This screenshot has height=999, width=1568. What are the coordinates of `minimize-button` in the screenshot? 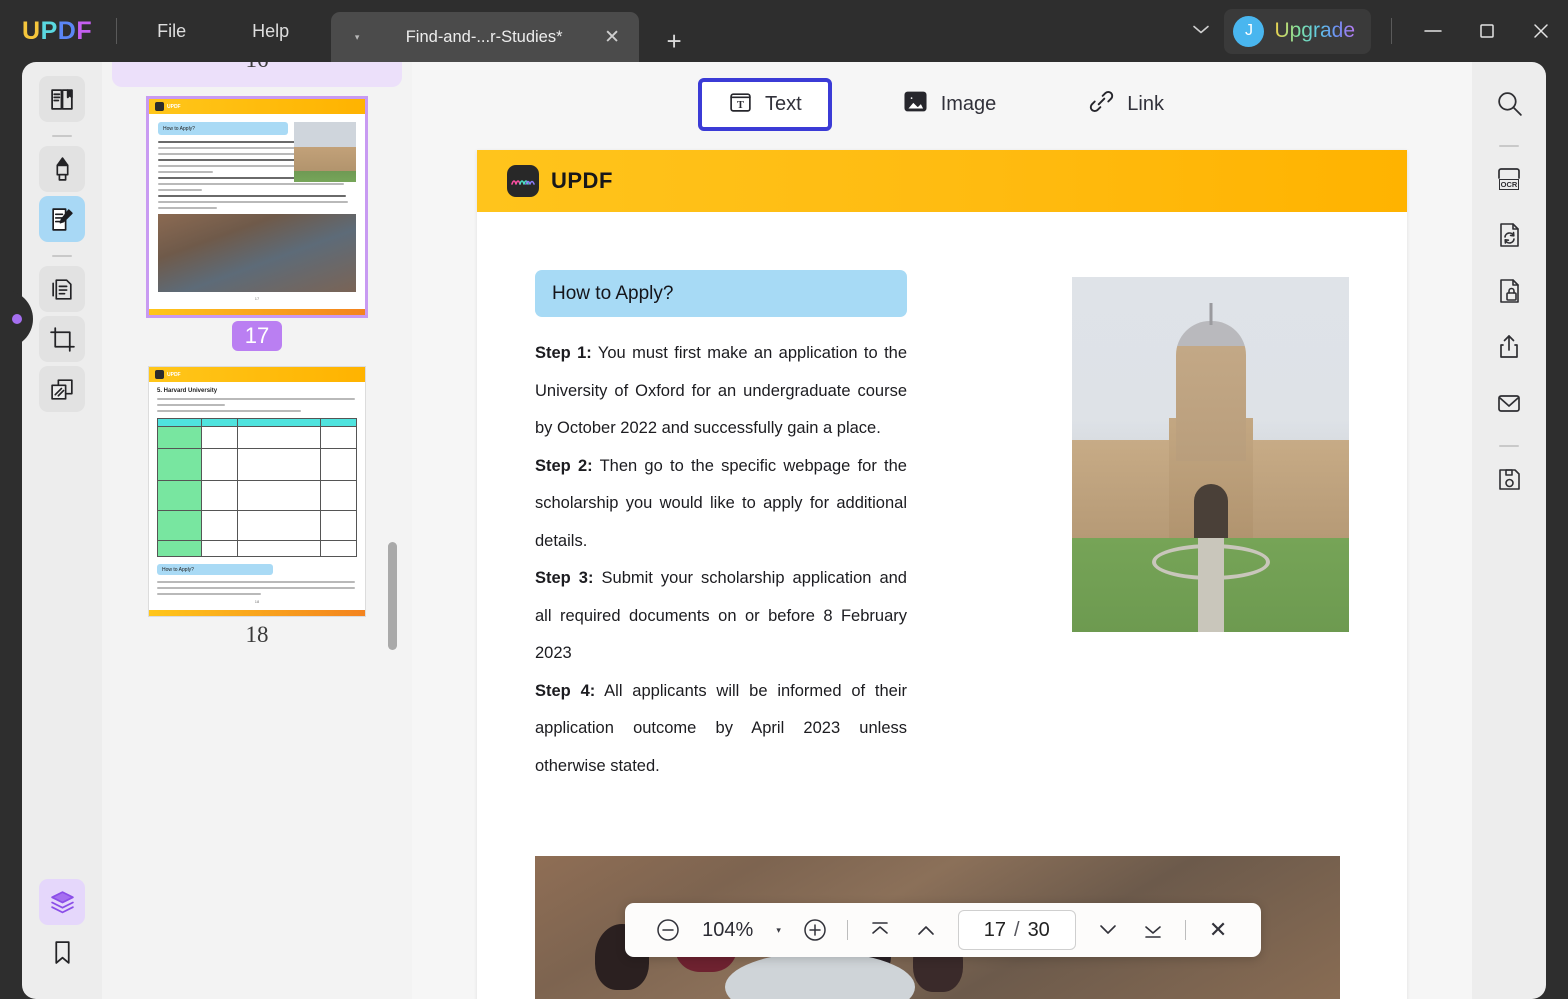 It's located at (1433, 31).